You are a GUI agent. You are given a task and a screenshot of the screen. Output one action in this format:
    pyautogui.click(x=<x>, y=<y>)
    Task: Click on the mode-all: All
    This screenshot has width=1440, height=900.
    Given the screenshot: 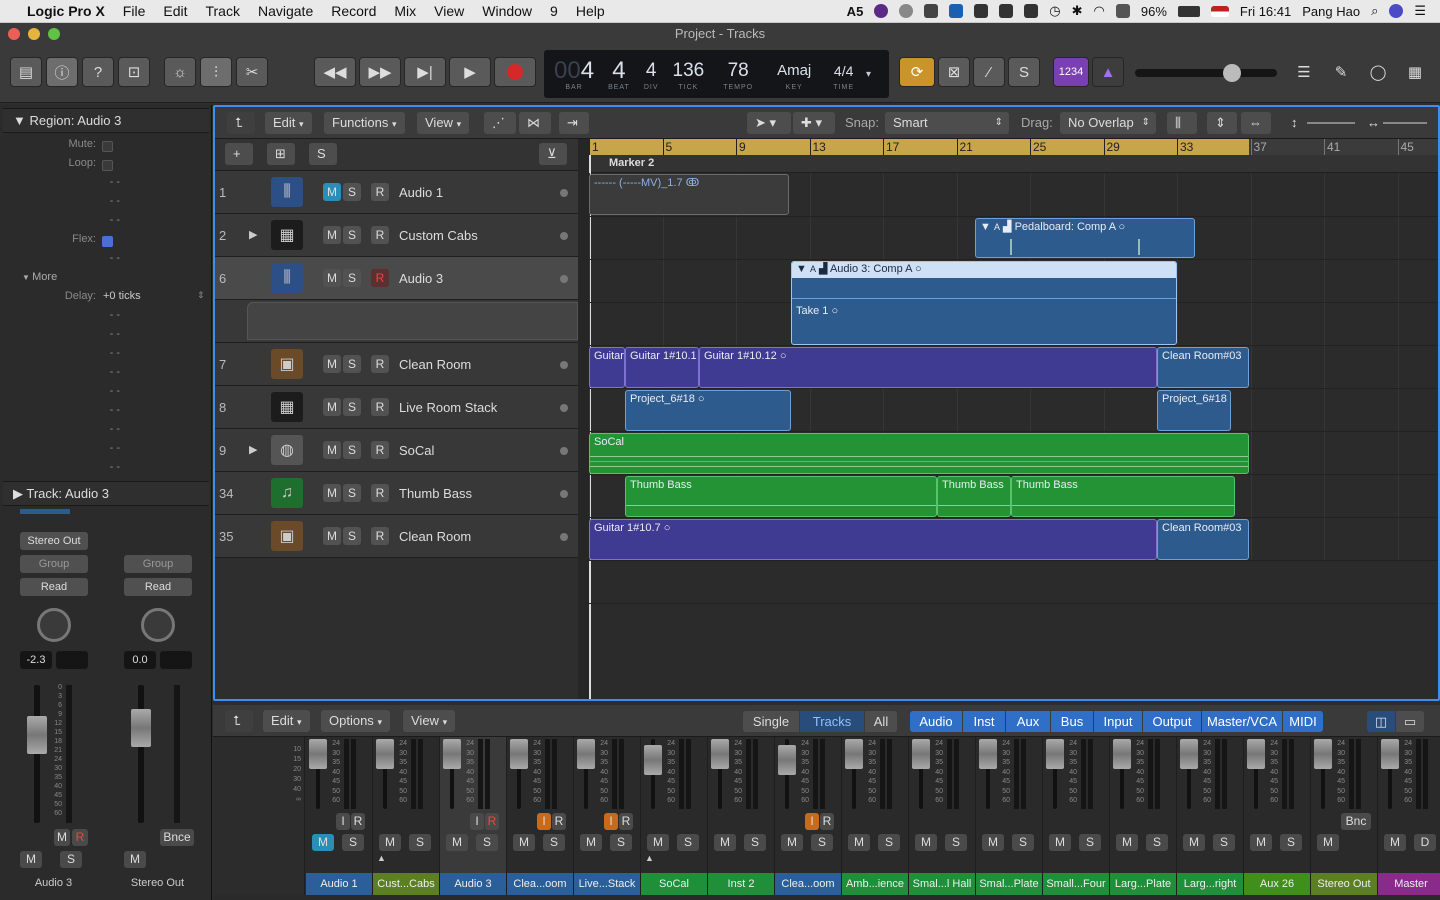 What is the action you would take?
    pyautogui.click(x=881, y=721)
    